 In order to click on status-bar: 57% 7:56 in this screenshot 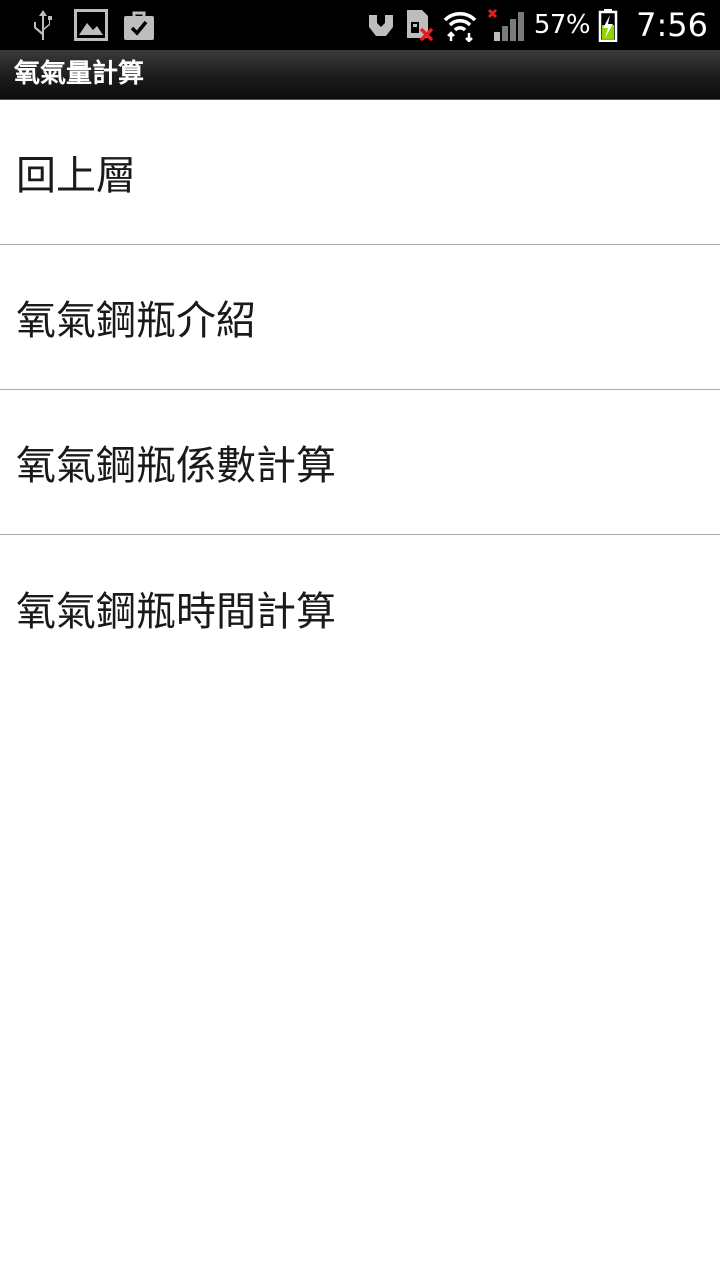, I will do `click(360, 25)`.